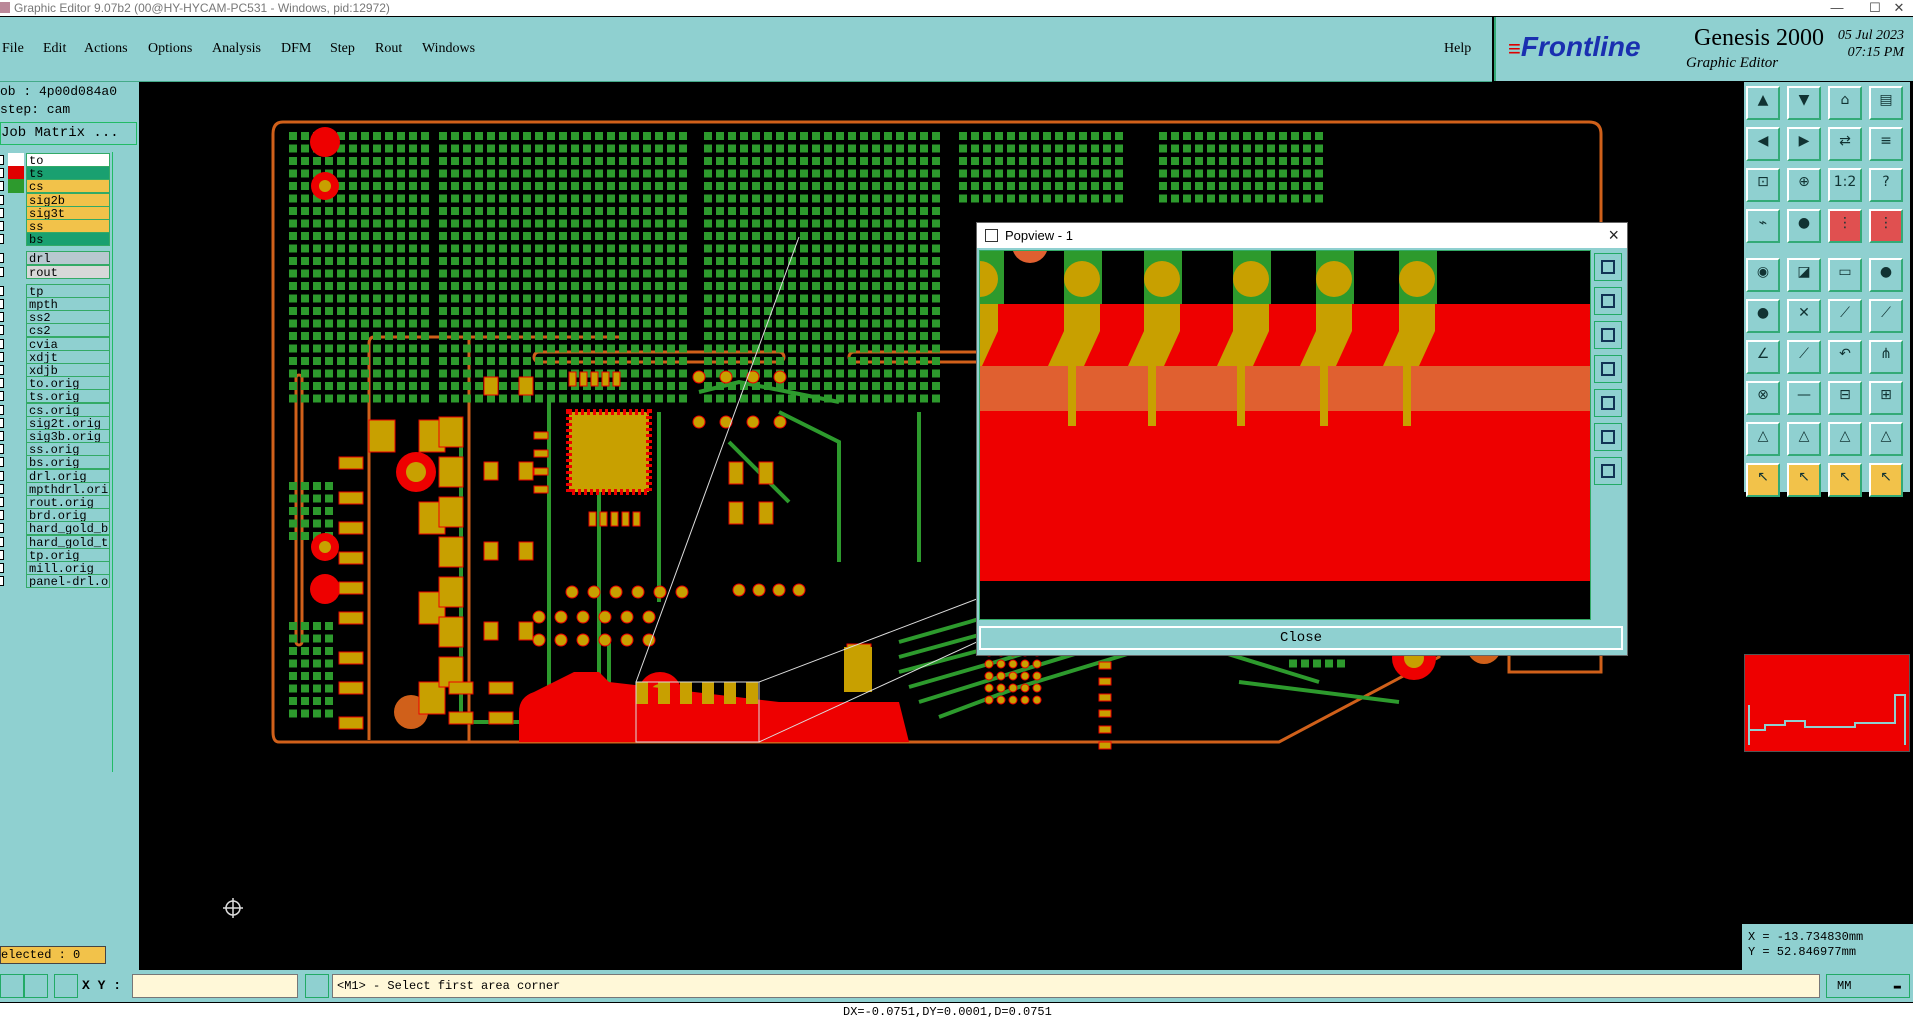 The height and width of the screenshot is (1021, 1913). I want to click on popview-zoom-out-button, so click(1608, 335).